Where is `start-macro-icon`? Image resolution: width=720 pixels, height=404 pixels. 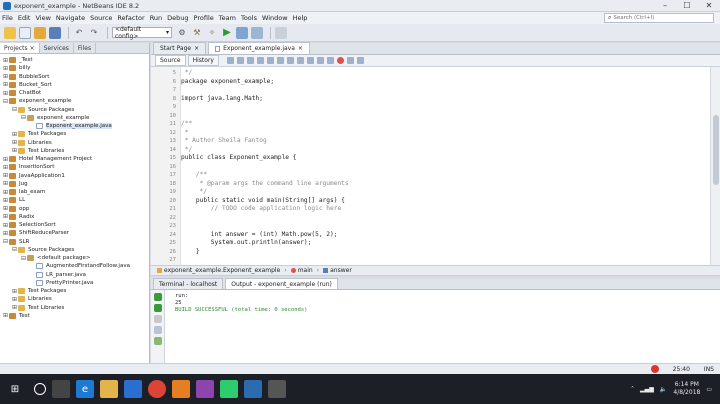
start-macro-icon is located at coordinates (340, 60).